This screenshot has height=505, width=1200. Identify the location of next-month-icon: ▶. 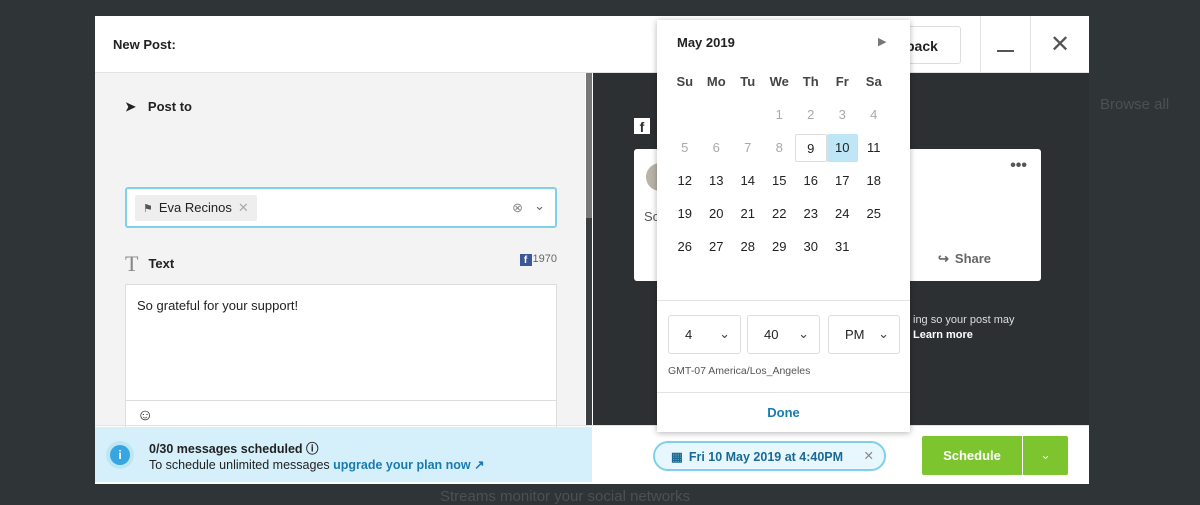
(882, 41).